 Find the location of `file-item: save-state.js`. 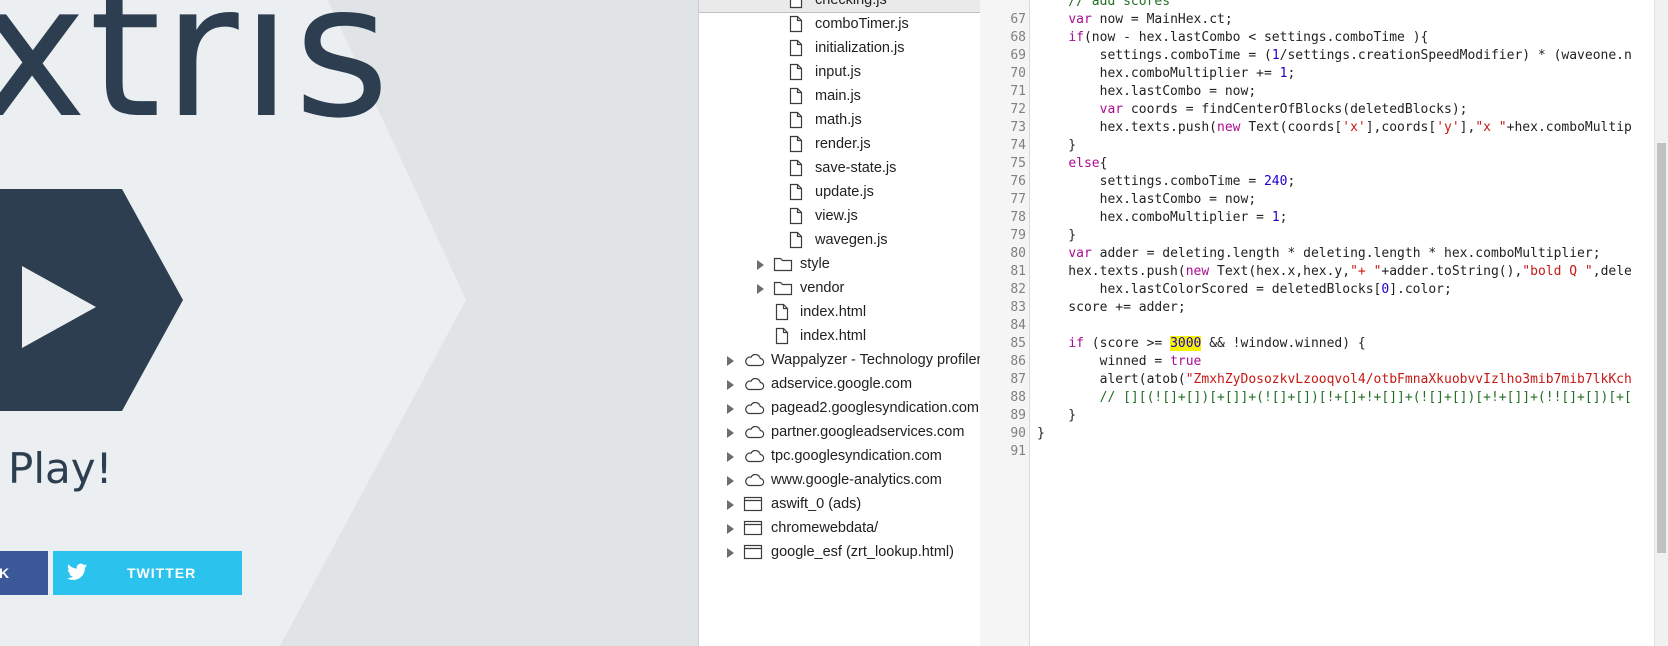

file-item: save-state.js is located at coordinates (839, 168).